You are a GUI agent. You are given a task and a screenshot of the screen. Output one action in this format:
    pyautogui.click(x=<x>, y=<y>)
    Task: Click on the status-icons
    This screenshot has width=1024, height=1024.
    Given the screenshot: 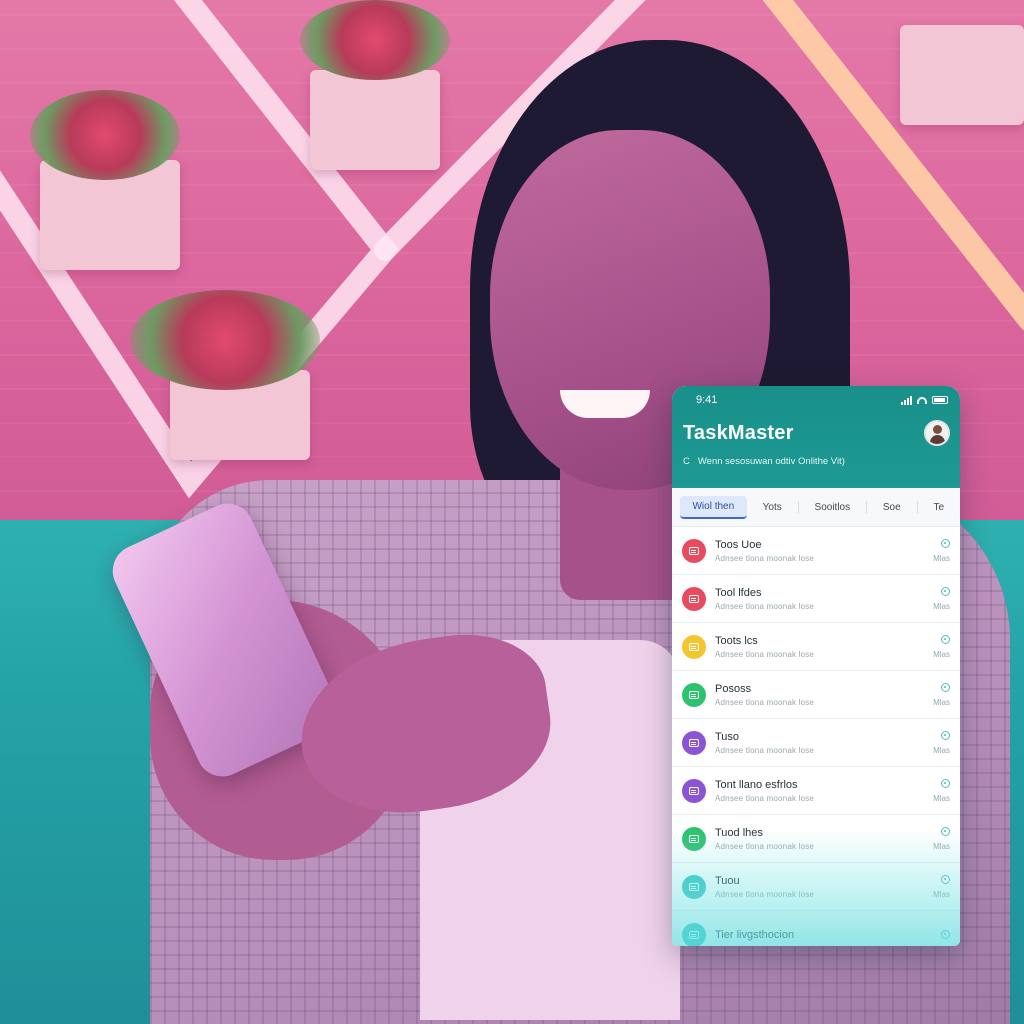 What is the action you would take?
    pyautogui.click(x=924, y=400)
    